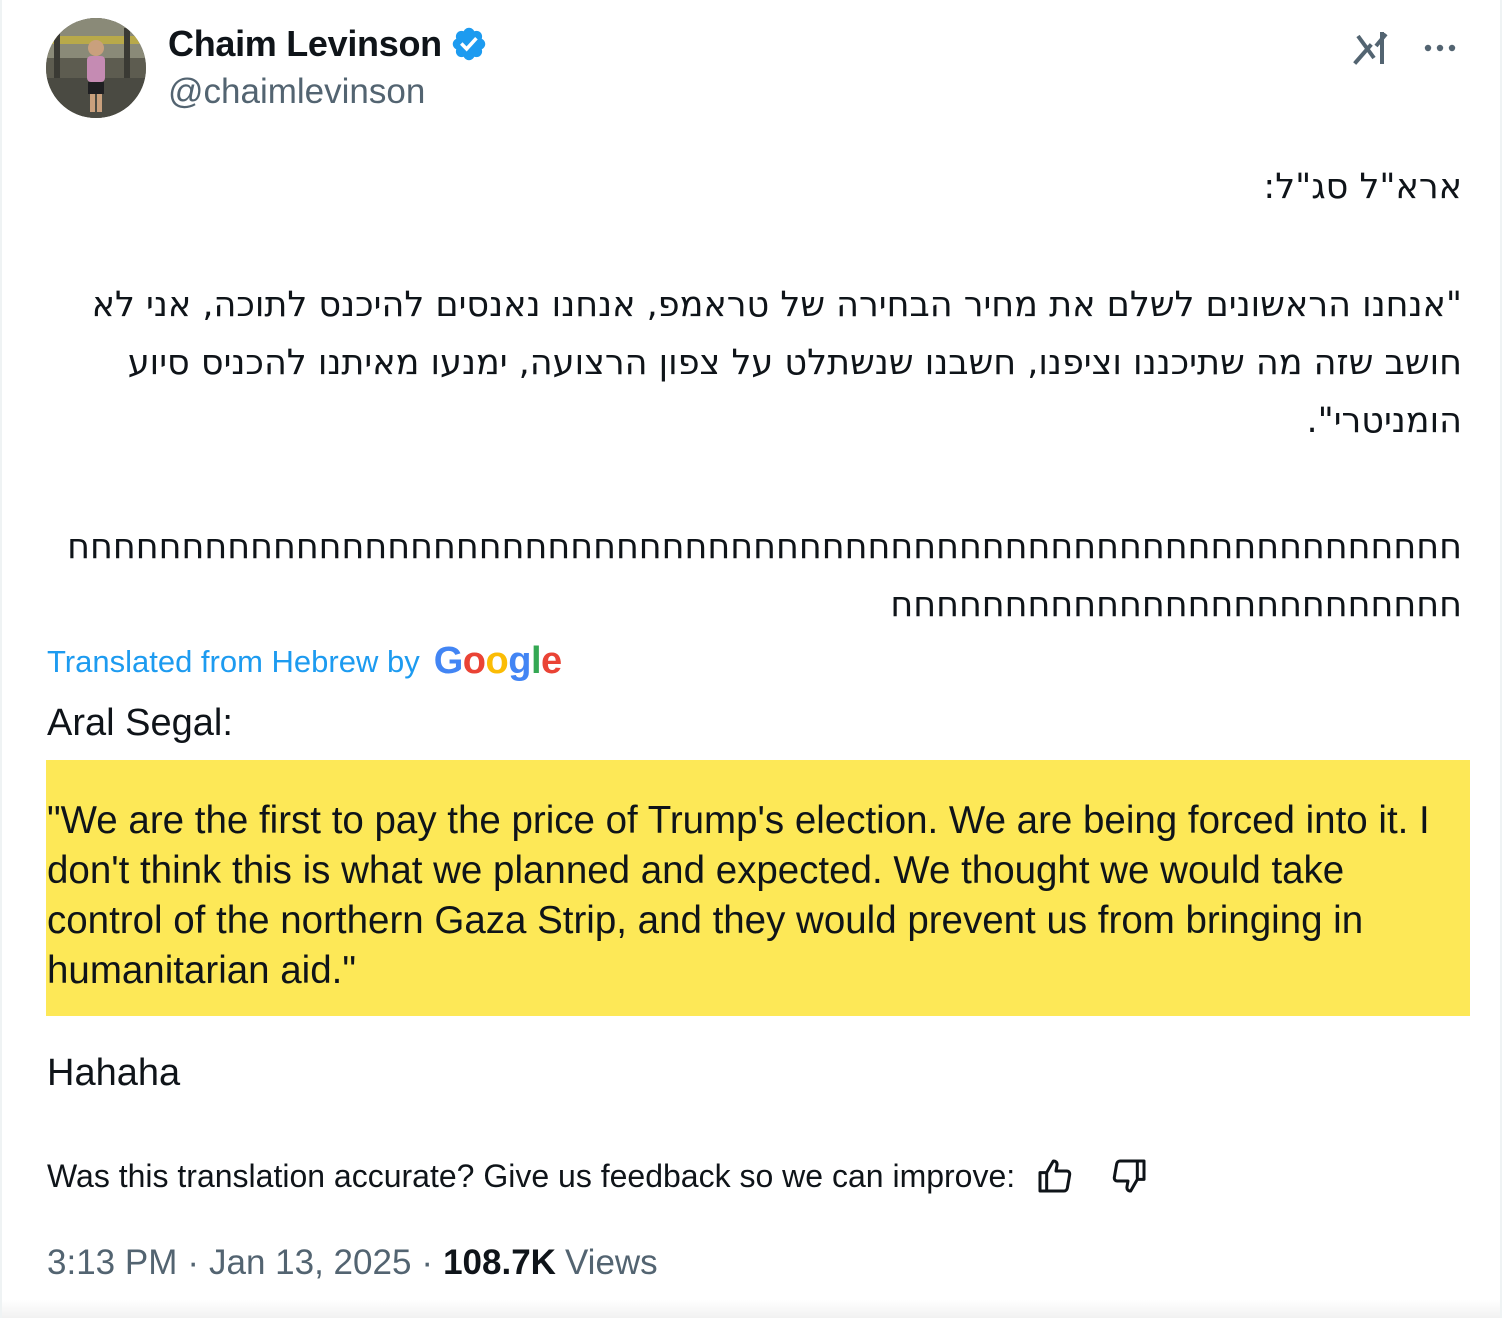  I want to click on author-info: Chaim Levinson @chaimlevinson, so click(328, 67).